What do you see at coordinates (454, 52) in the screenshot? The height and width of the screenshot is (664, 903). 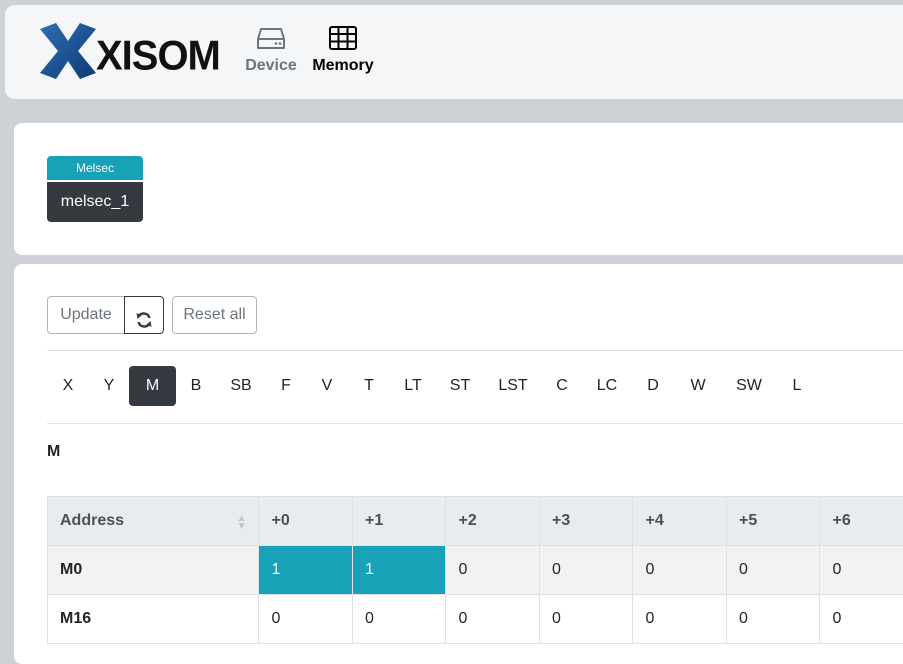 I see `app-header: XISOM Device Memory` at bounding box center [454, 52].